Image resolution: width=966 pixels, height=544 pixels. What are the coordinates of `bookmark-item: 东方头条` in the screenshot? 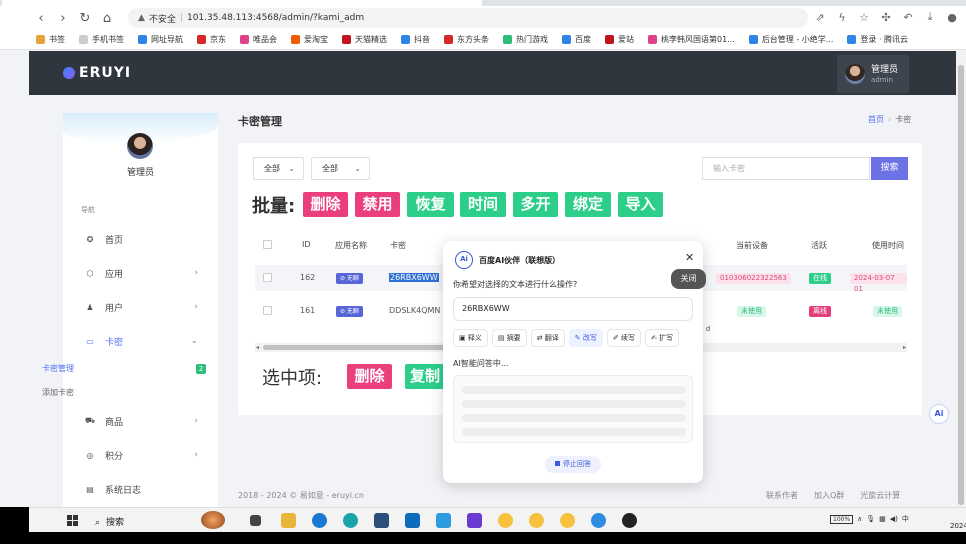 It's located at (466, 39).